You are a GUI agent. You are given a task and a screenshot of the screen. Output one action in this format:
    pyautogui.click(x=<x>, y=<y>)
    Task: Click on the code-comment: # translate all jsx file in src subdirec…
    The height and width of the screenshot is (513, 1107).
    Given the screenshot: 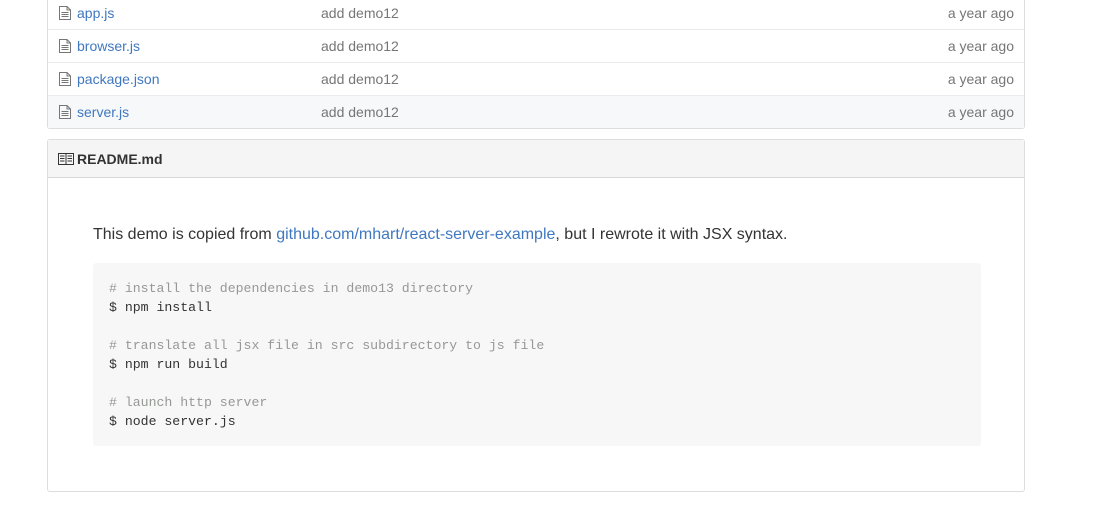 What is the action you would take?
    pyautogui.click(x=327, y=345)
    